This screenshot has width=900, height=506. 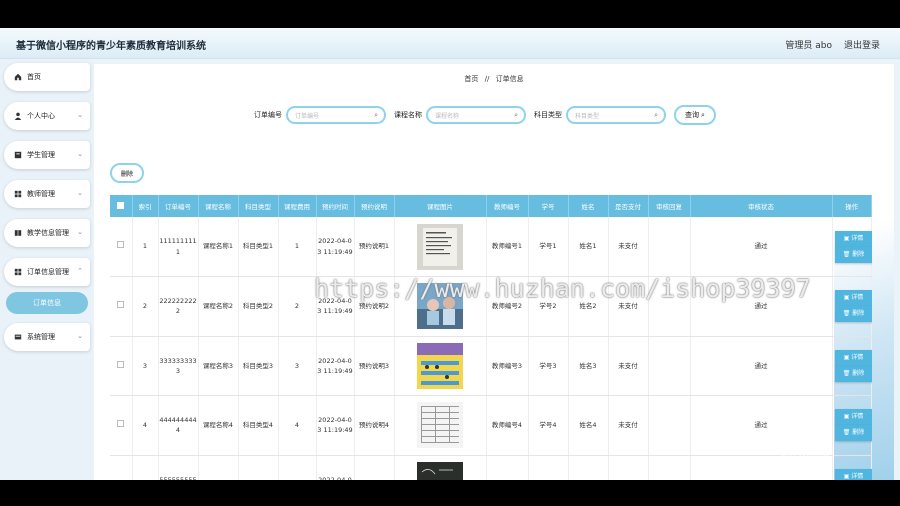 I want to click on order-placeholder: 订单编号, so click(x=307, y=116).